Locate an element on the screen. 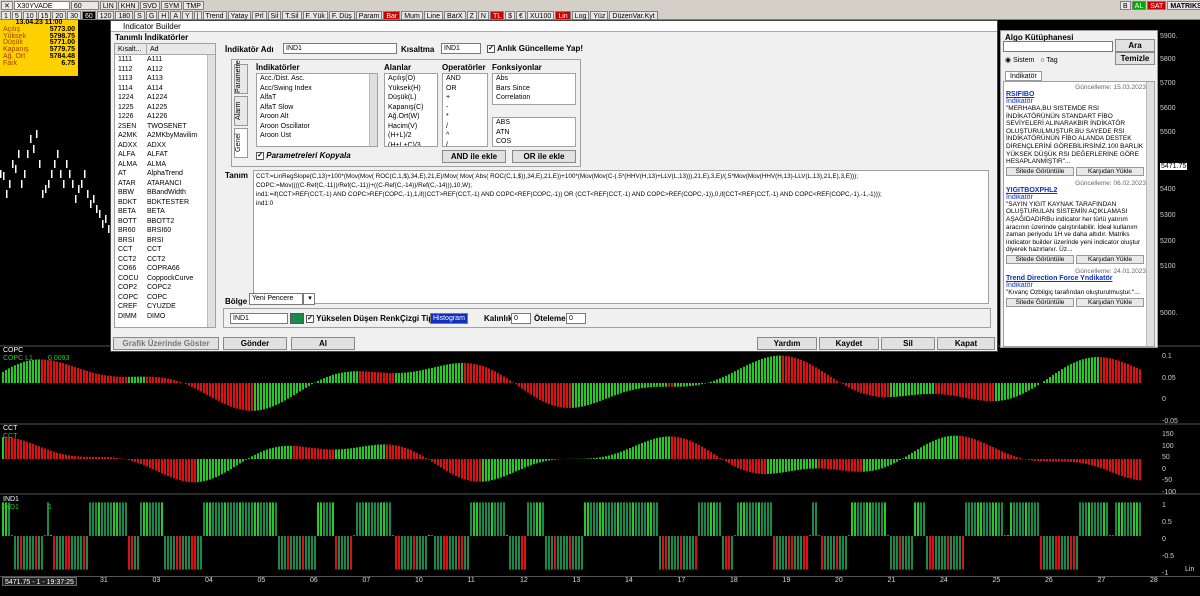 The height and width of the screenshot is (596, 1200). tool-param-button: Param is located at coordinates (369, 15).